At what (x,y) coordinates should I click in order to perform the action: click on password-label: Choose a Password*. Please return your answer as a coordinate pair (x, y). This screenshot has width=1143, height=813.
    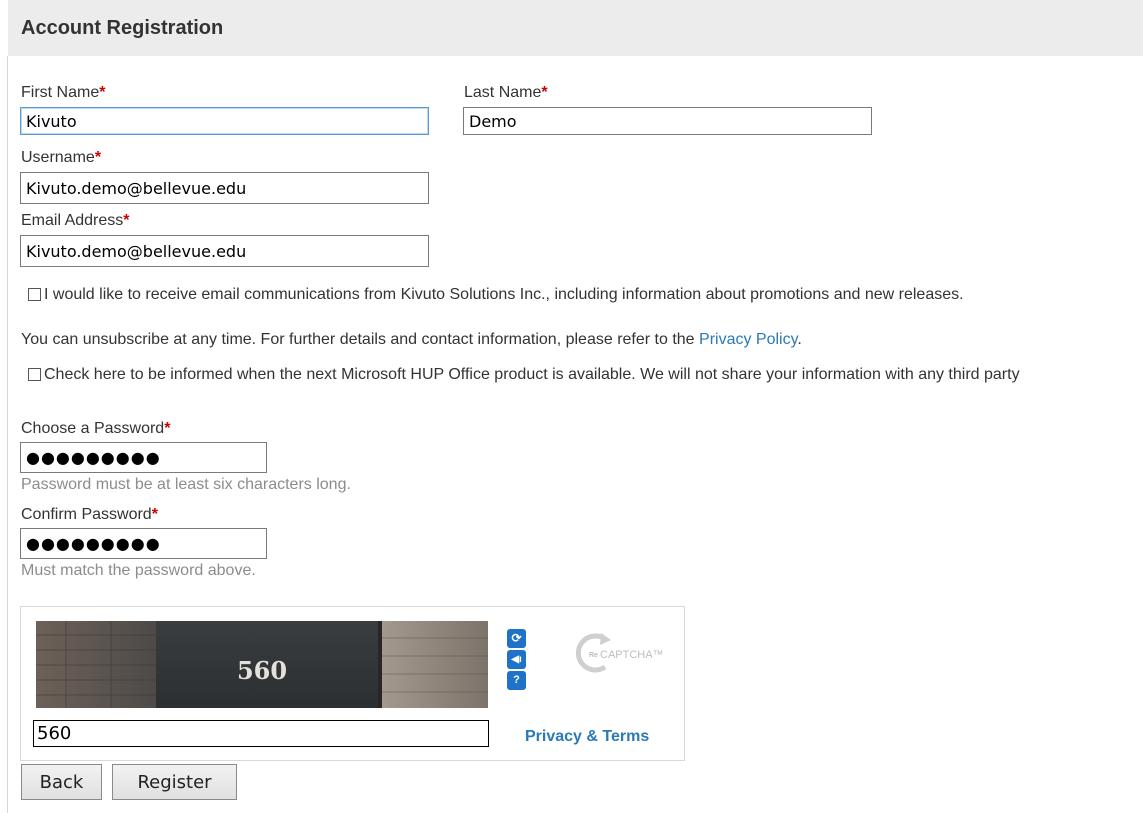
    Looking at the image, I should click on (95, 429).